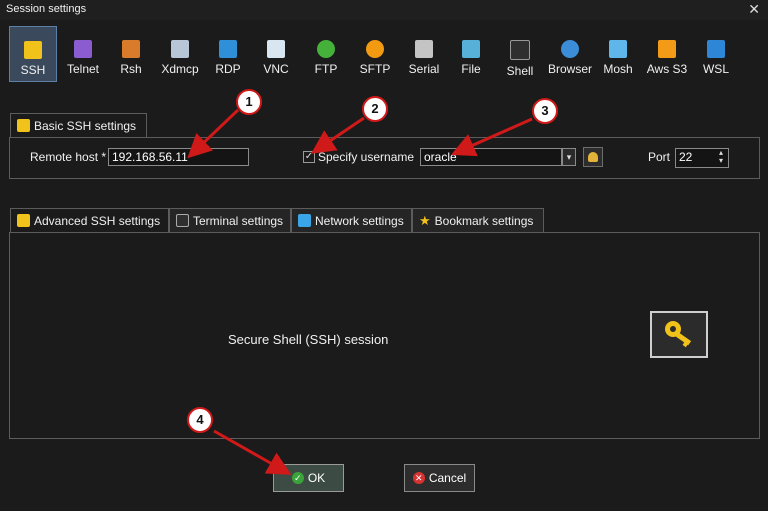  I want to click on annotation-badge-2: 2, so click(375, 109).